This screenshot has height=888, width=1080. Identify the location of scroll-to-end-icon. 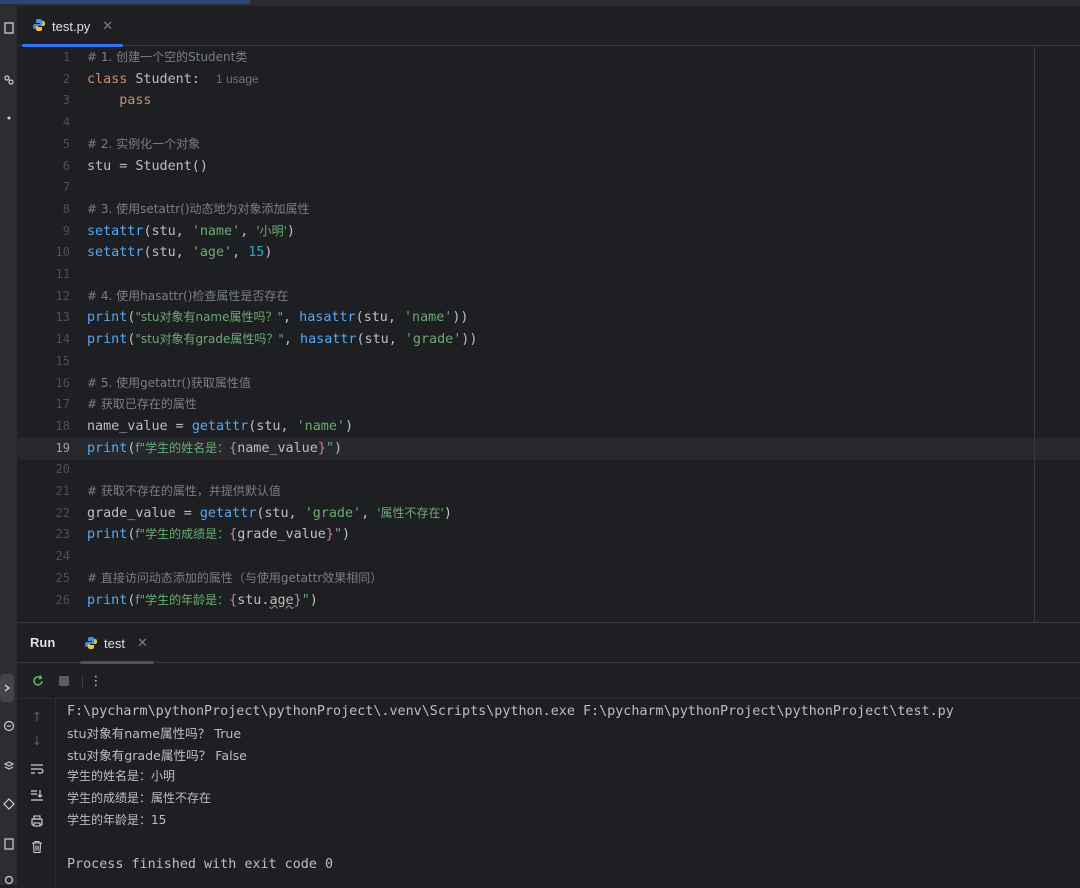
(37, 795).